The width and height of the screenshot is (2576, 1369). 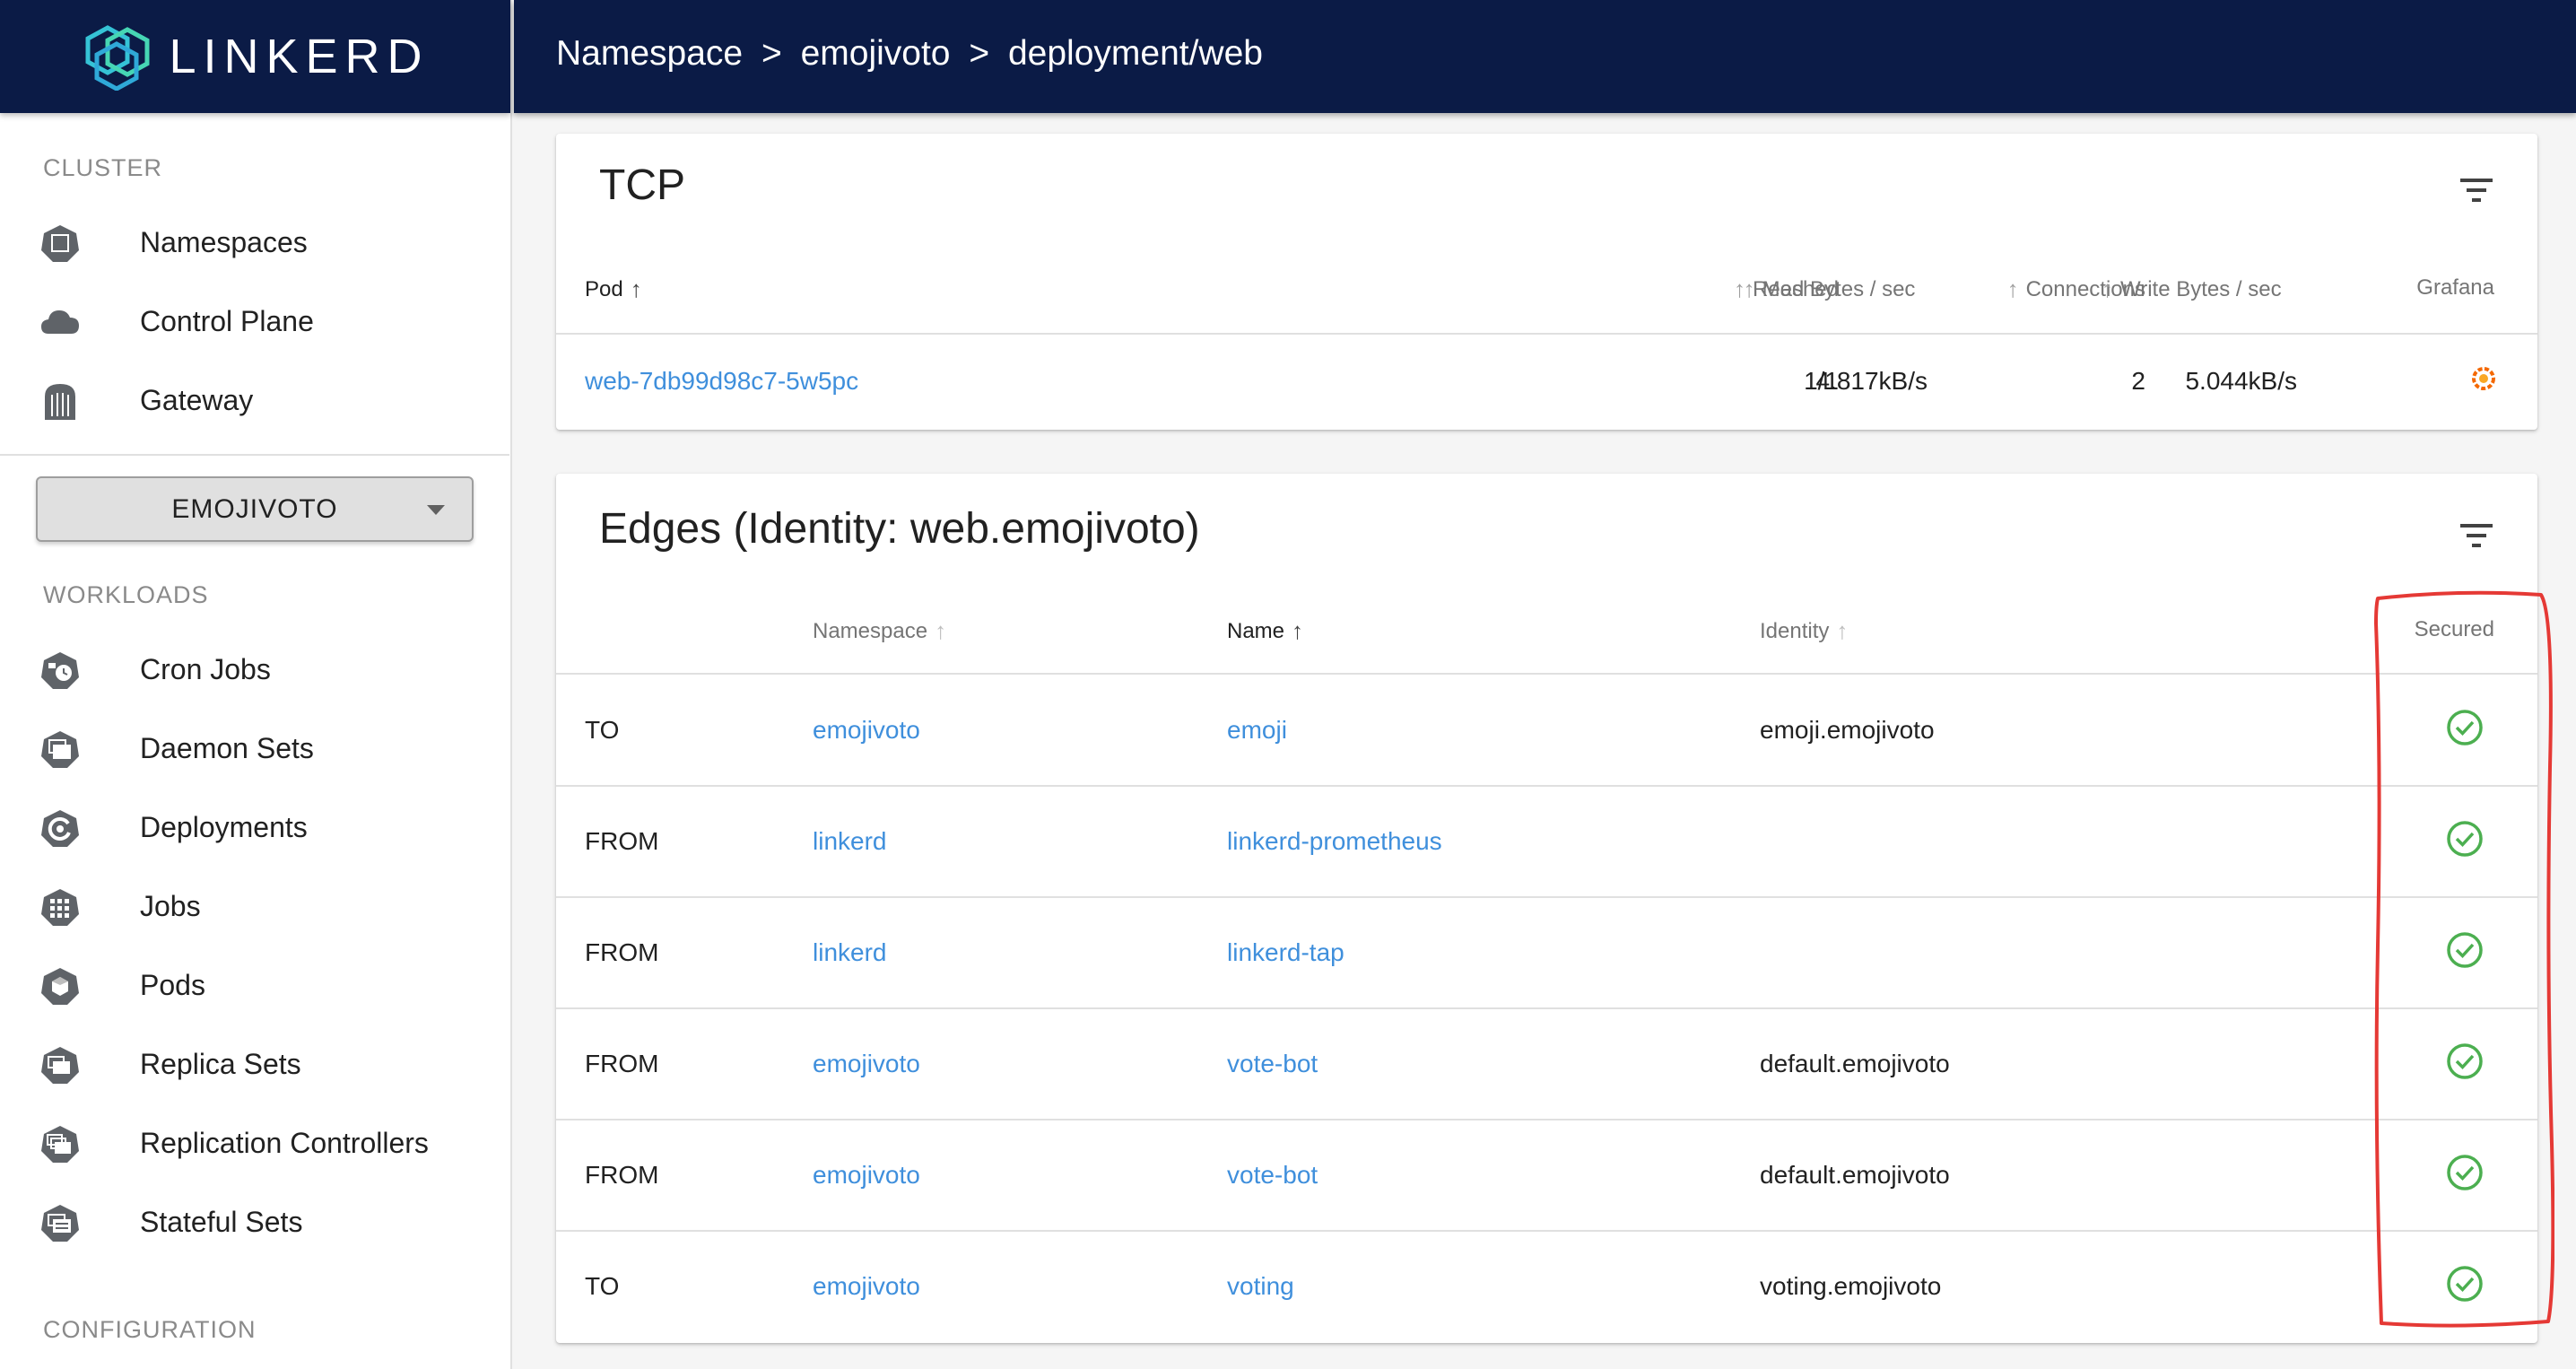 I want to click on sidebar-item-label: Replica Sets, so click(x=220, y=1063).